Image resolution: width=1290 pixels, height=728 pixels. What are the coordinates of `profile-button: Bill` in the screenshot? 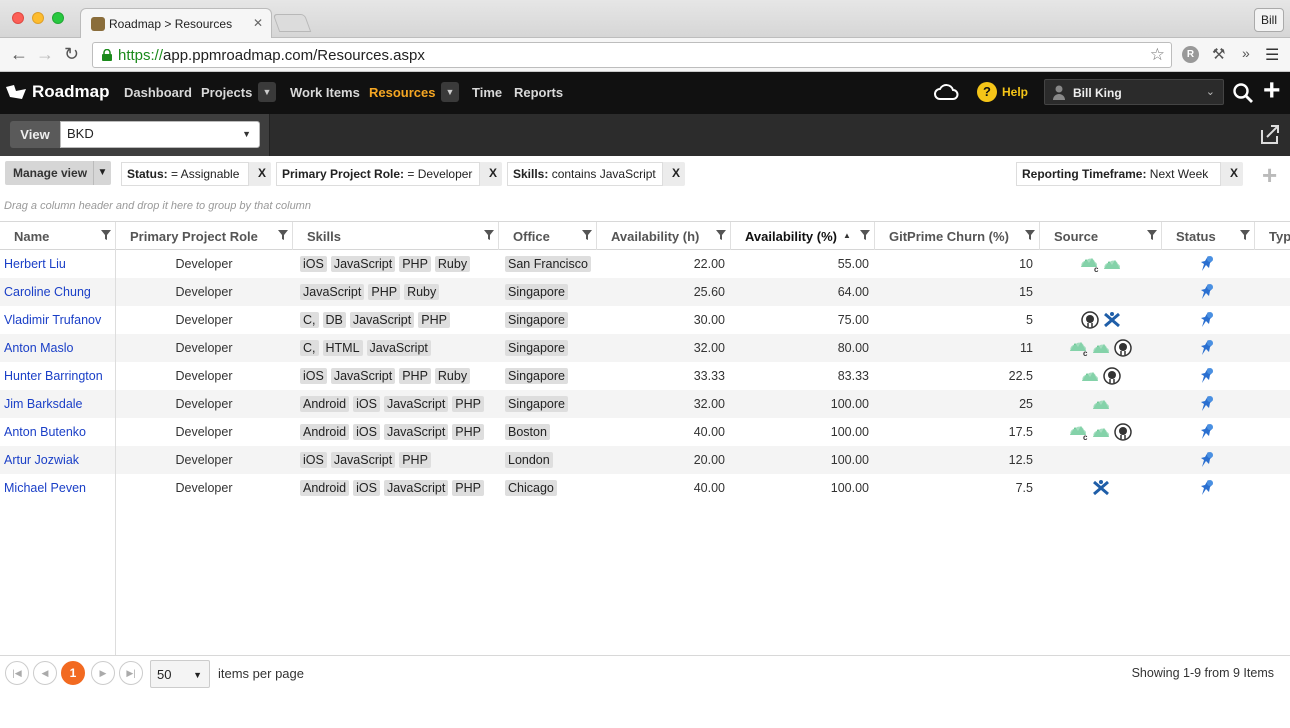 It's located at (1269, 20).